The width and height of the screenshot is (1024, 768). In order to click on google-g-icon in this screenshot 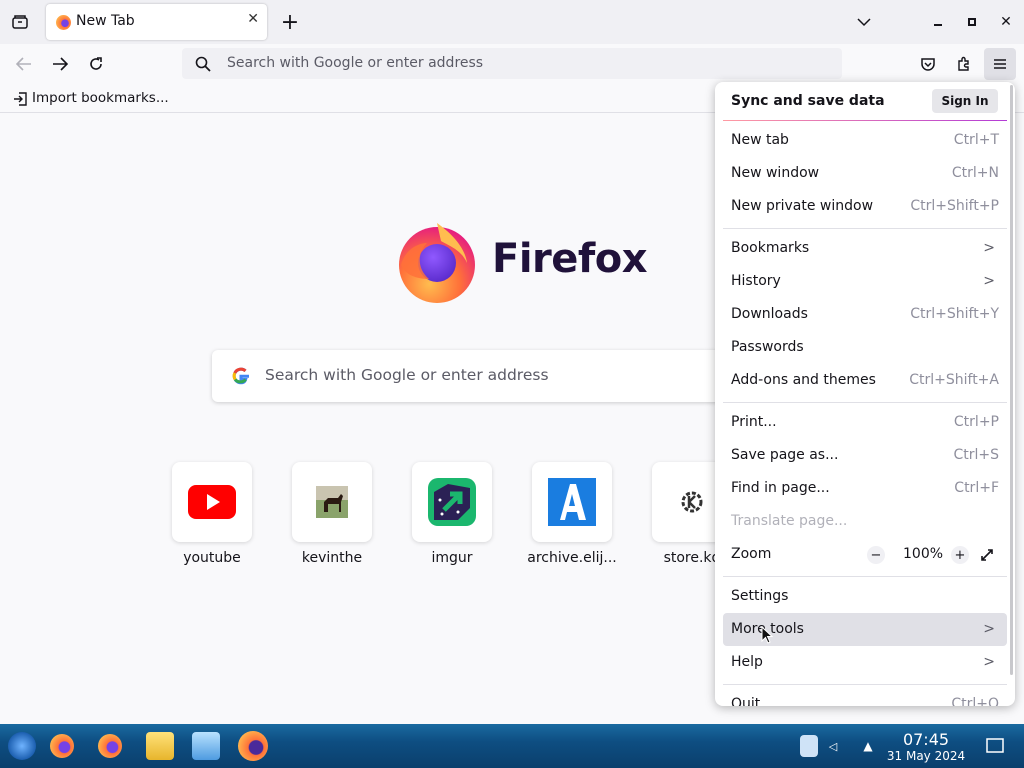, I will do `click(241, 376)`.